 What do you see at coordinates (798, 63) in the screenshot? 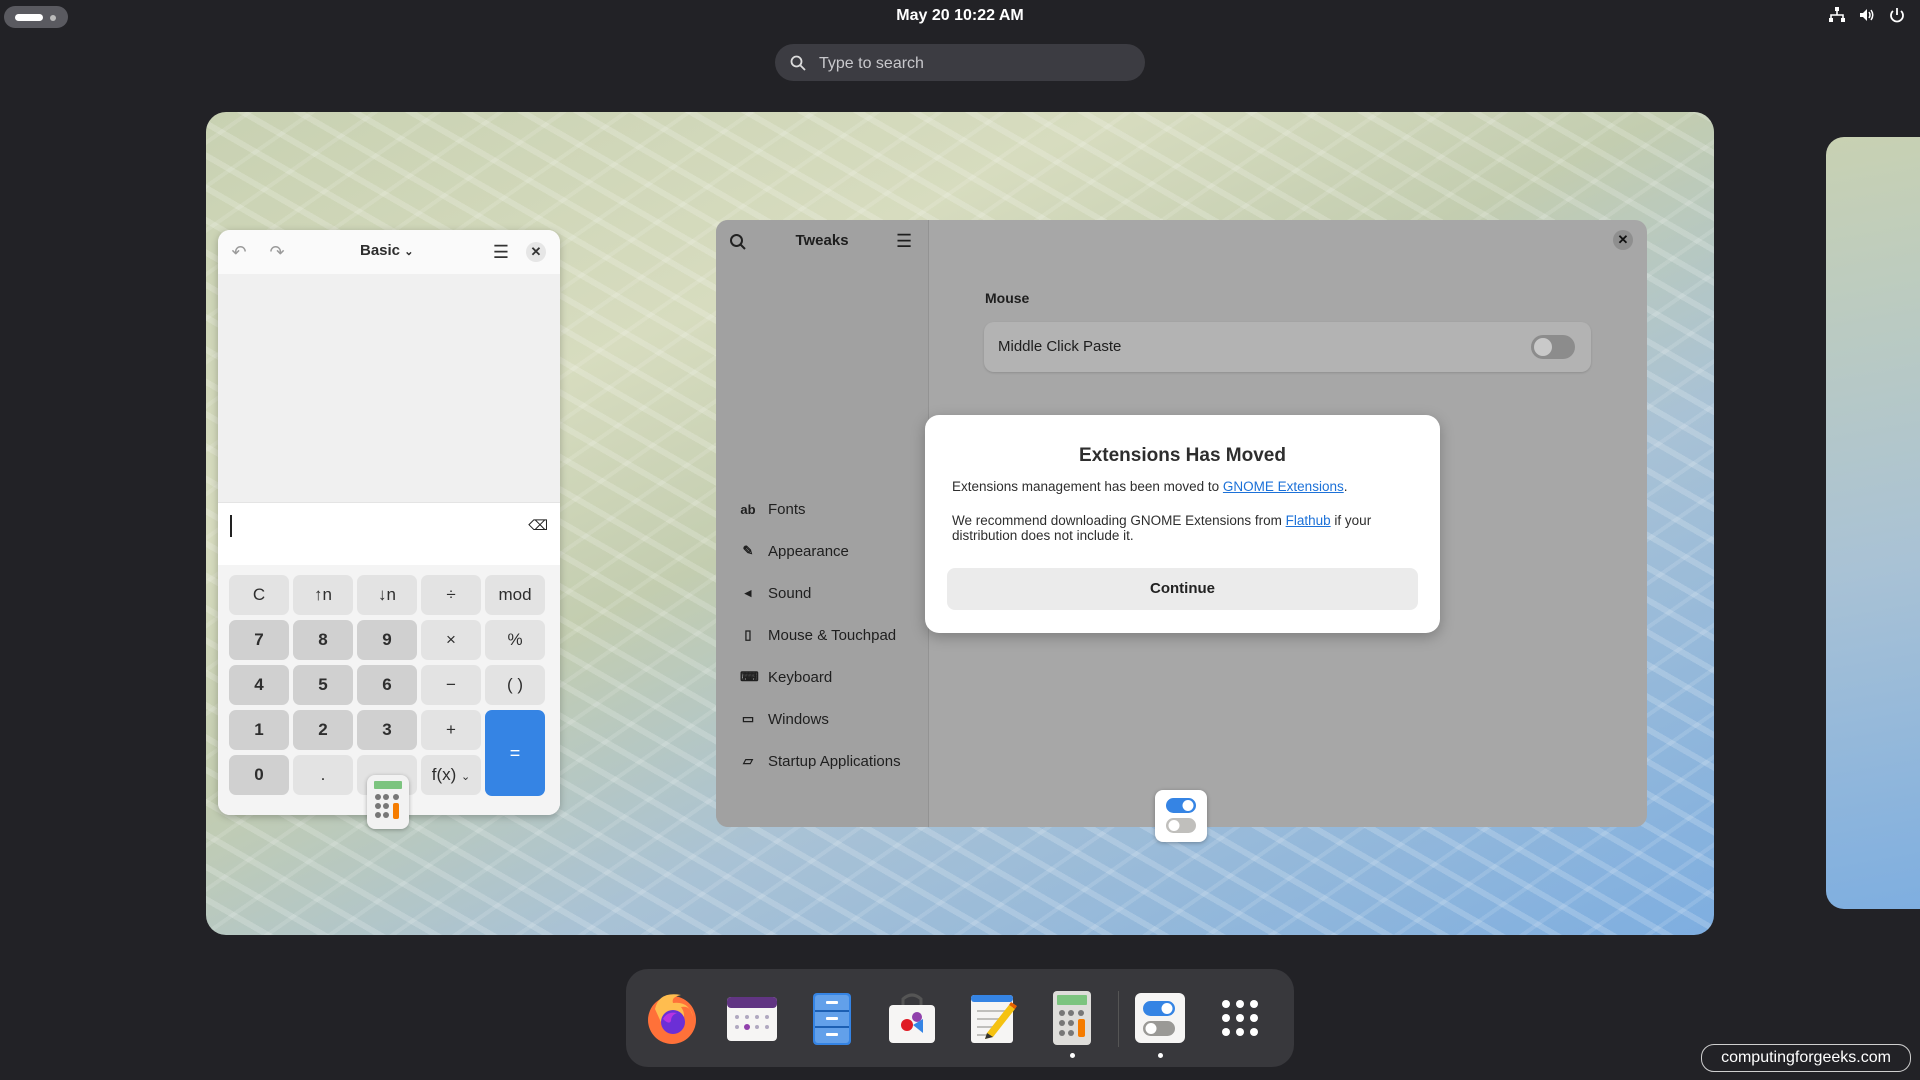
I see `search-icon` at bounding box center [798, 63].